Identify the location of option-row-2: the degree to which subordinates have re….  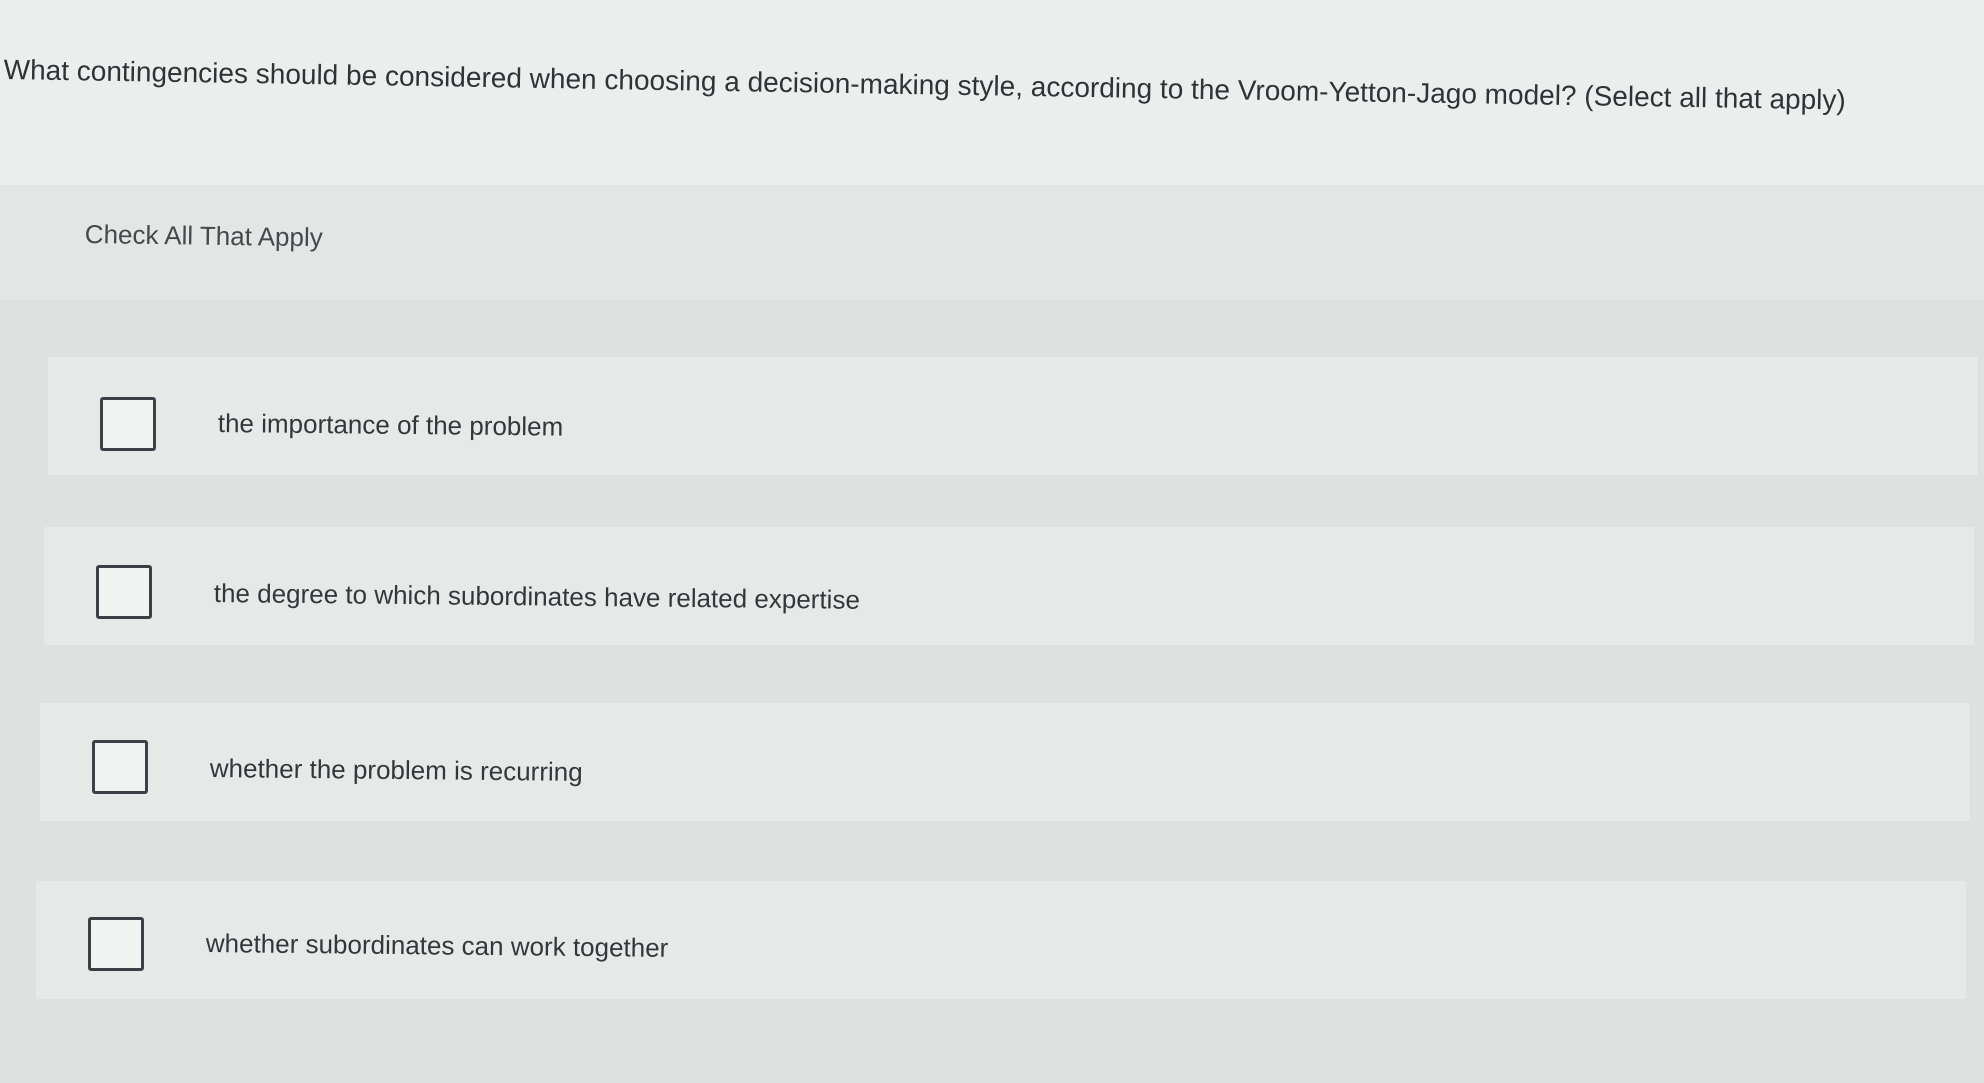
(1009, 586).